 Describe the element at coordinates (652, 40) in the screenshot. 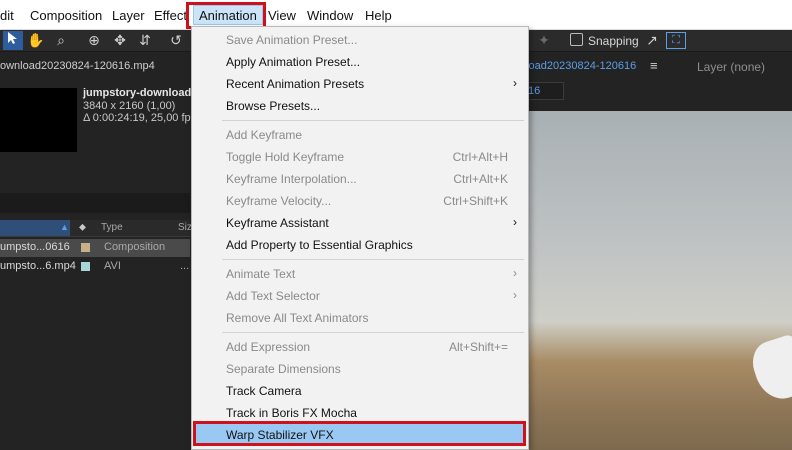

I see `snap-options-icon: ↗` at that location.